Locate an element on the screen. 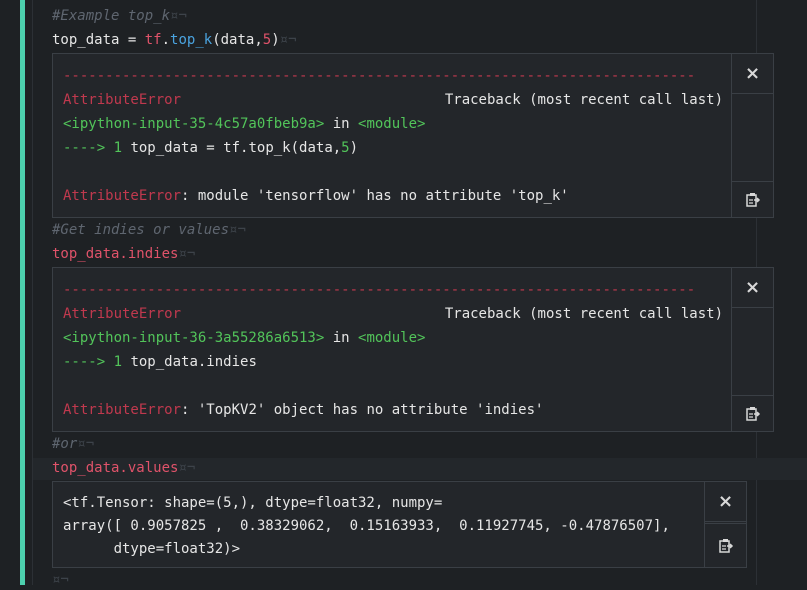 The image size is (807, 590). active-cell-indicator is located at coordinates (22, 292).